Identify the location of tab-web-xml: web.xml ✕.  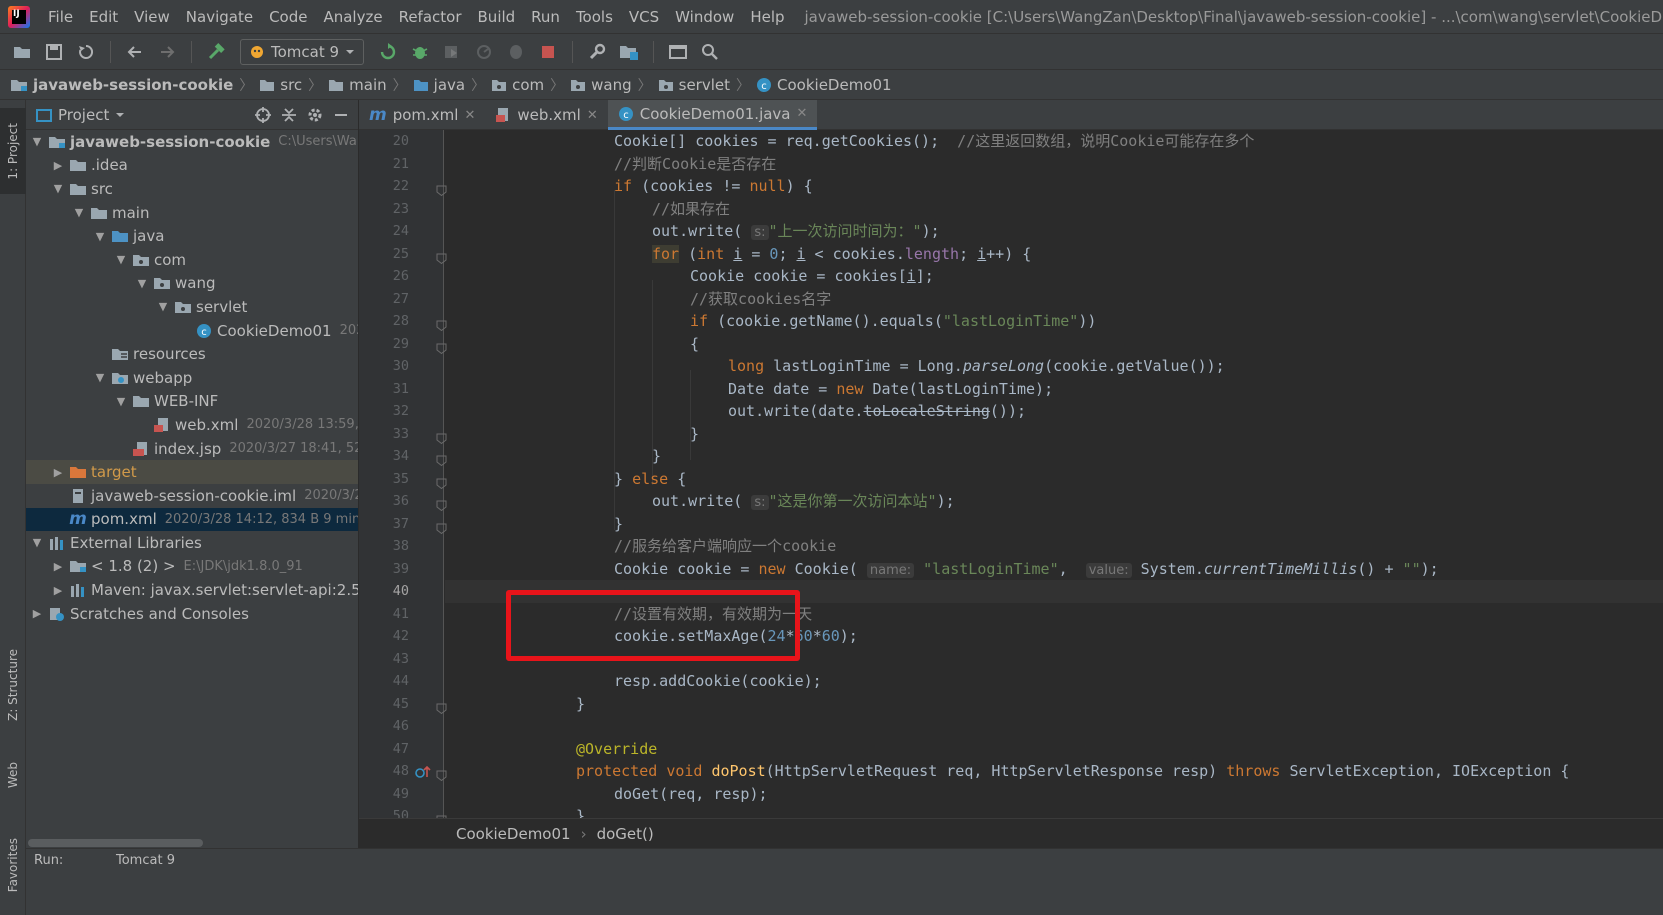
(546, 115).